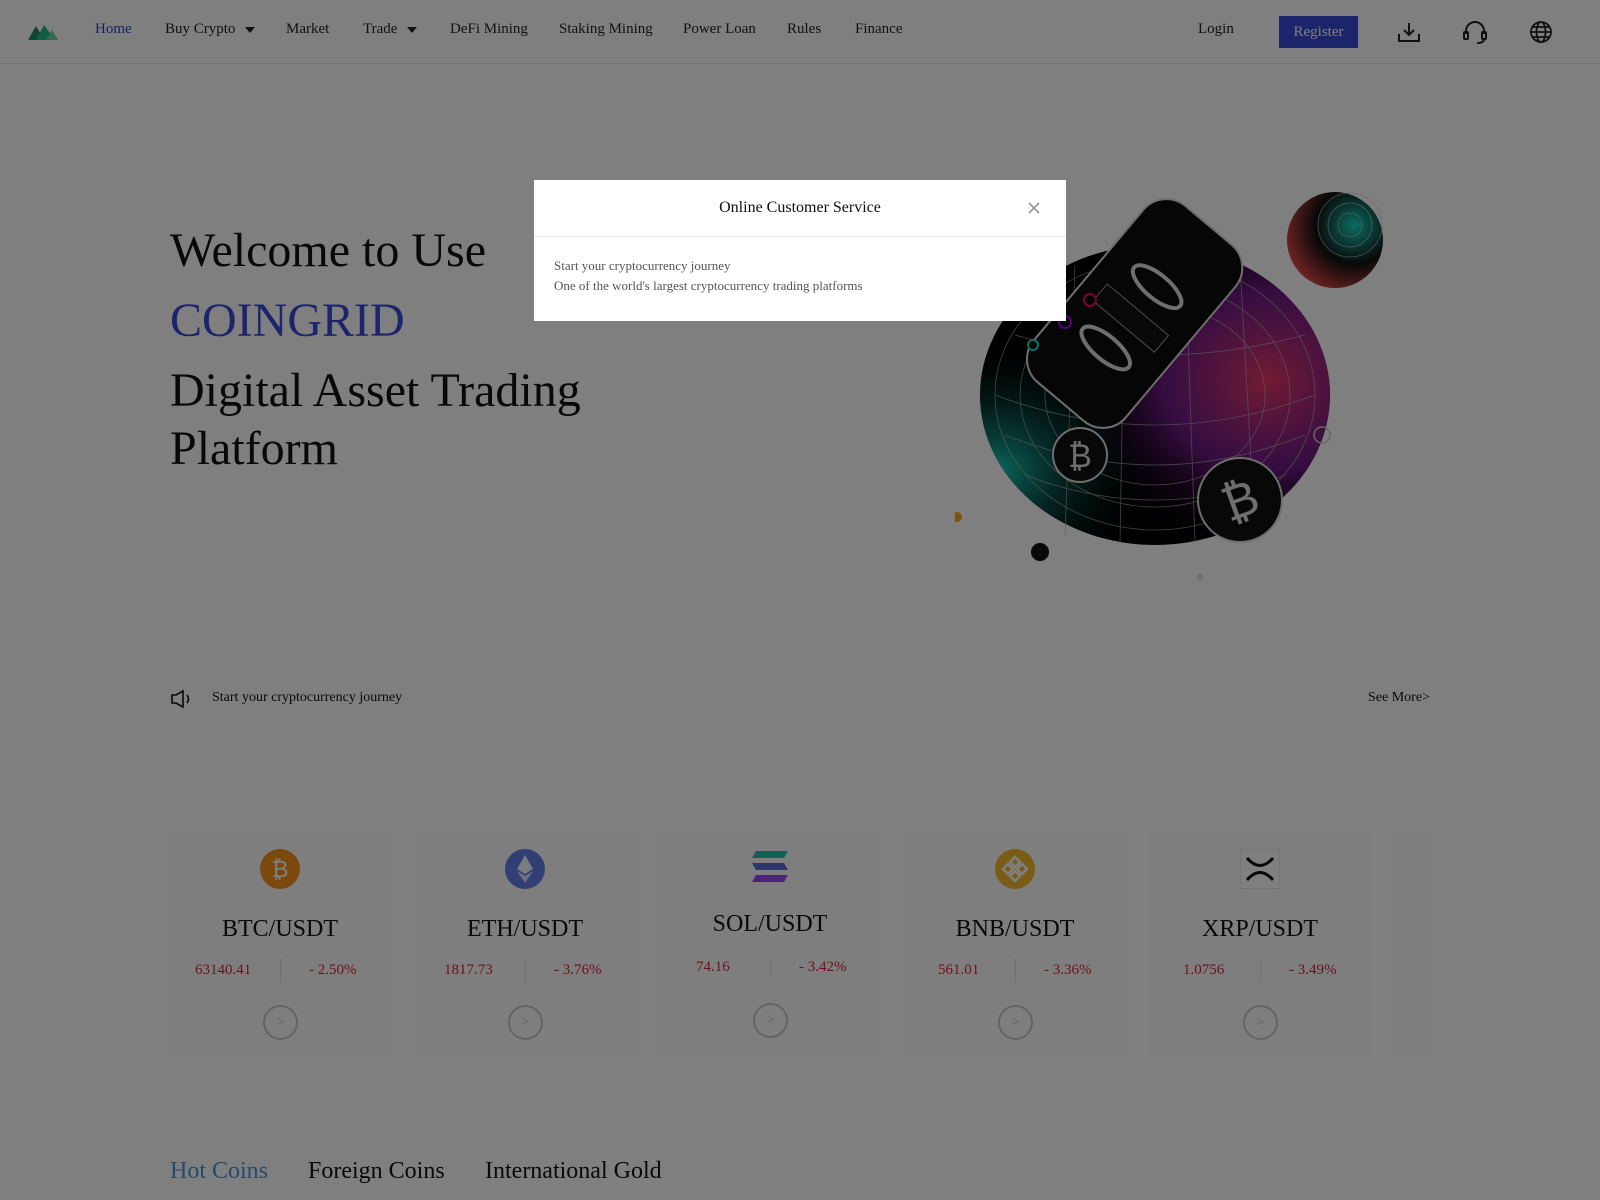 This screenshot has height=1200, width=1600. Describe the element at coordinates (800, 236) in the screenshot. I see `modal-divider` at that location.